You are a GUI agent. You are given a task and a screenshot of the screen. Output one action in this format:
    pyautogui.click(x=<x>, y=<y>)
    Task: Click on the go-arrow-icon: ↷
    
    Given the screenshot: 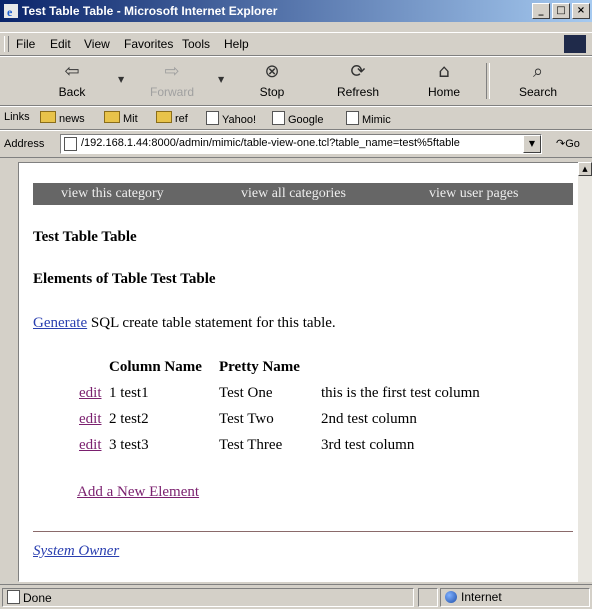 What is the action you would take?
    pyautogui.click(x=561, y=144)
    